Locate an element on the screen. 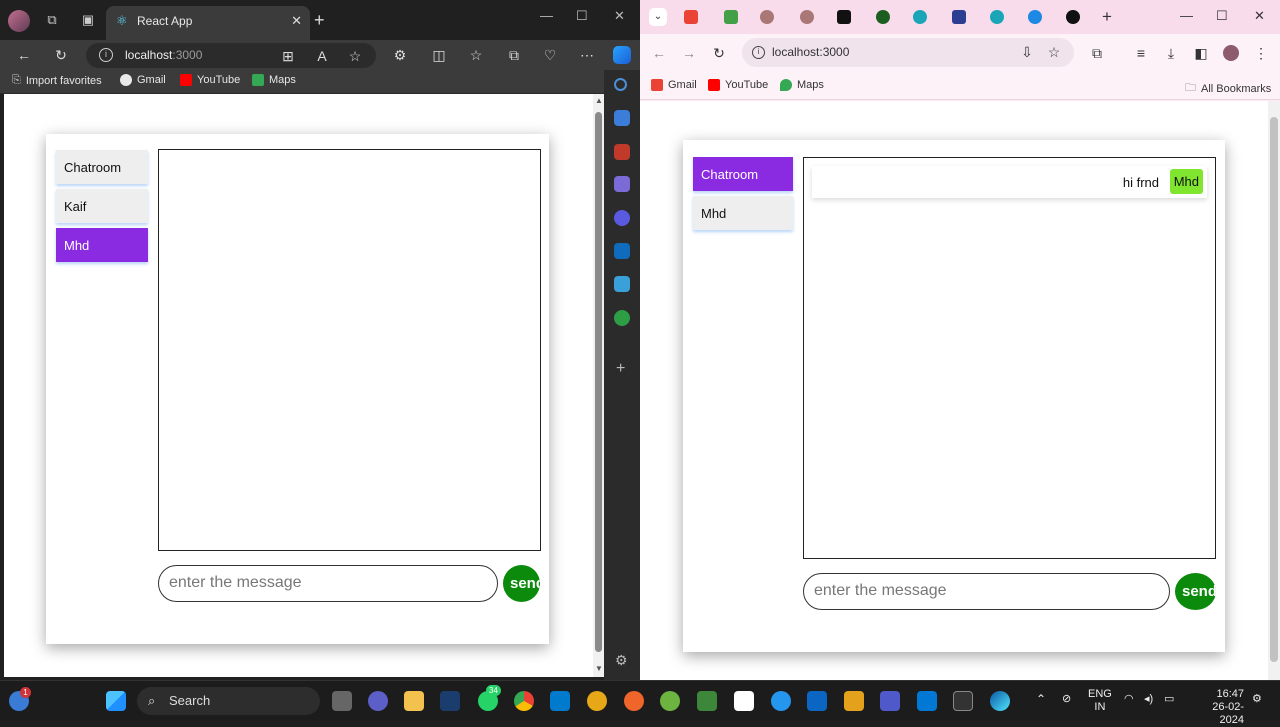  clock: 16:47 26-02-2024 is located at coordinates (1216, 707).